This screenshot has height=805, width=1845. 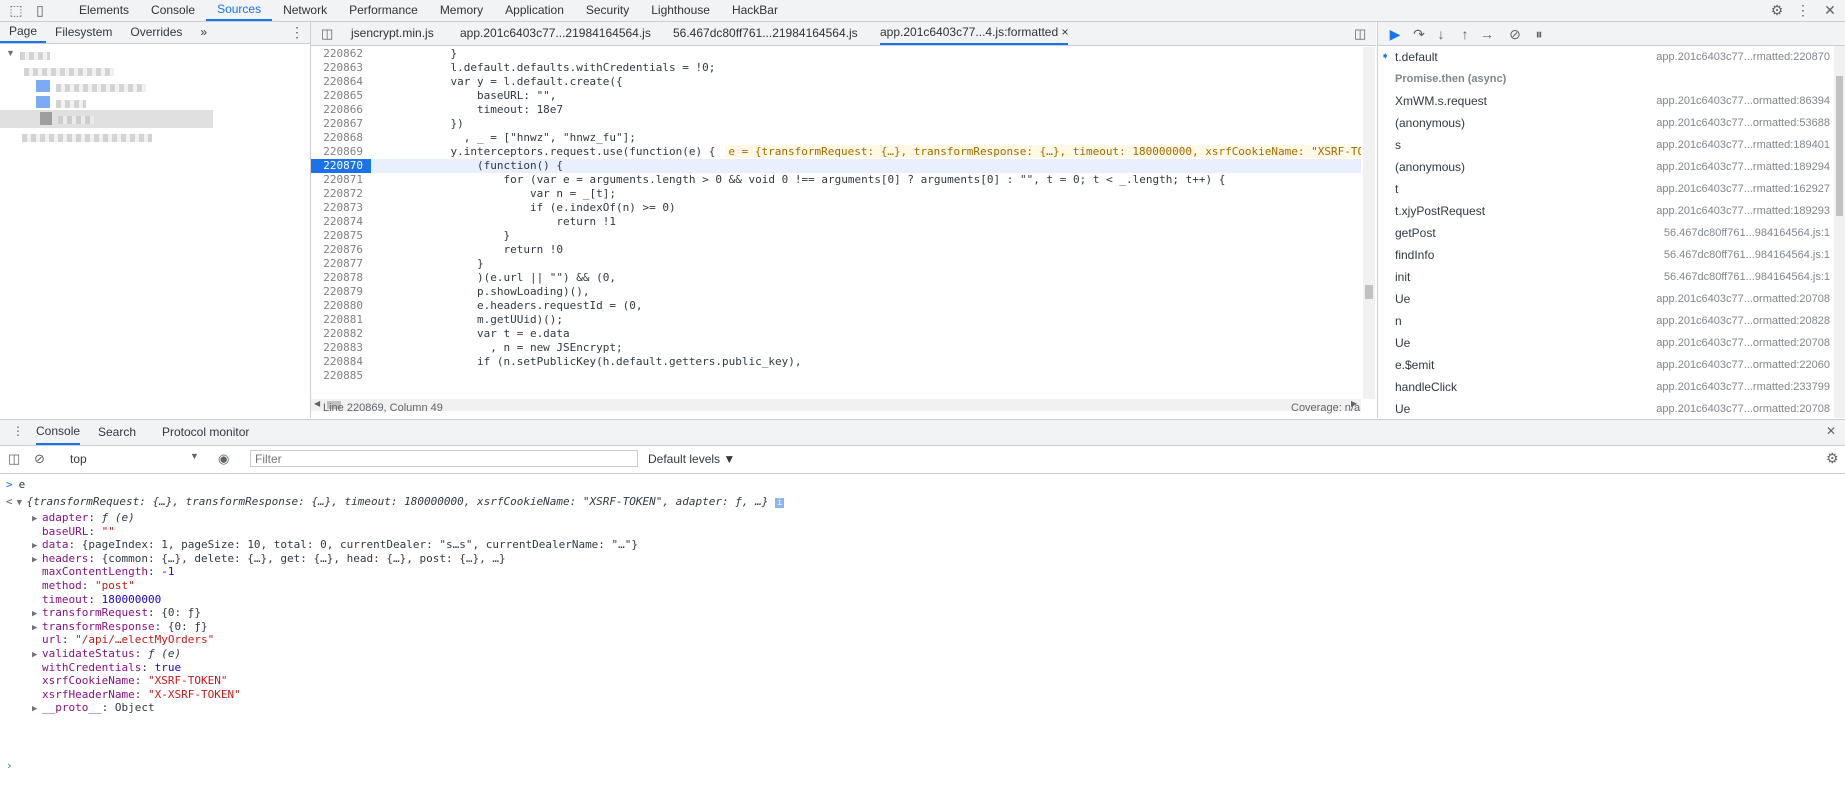 What do you see at coordinates (836, 292) in the screenshot?
I see `code-line: 220879 p.showLoading)(),` at bounding box center [836, 292].